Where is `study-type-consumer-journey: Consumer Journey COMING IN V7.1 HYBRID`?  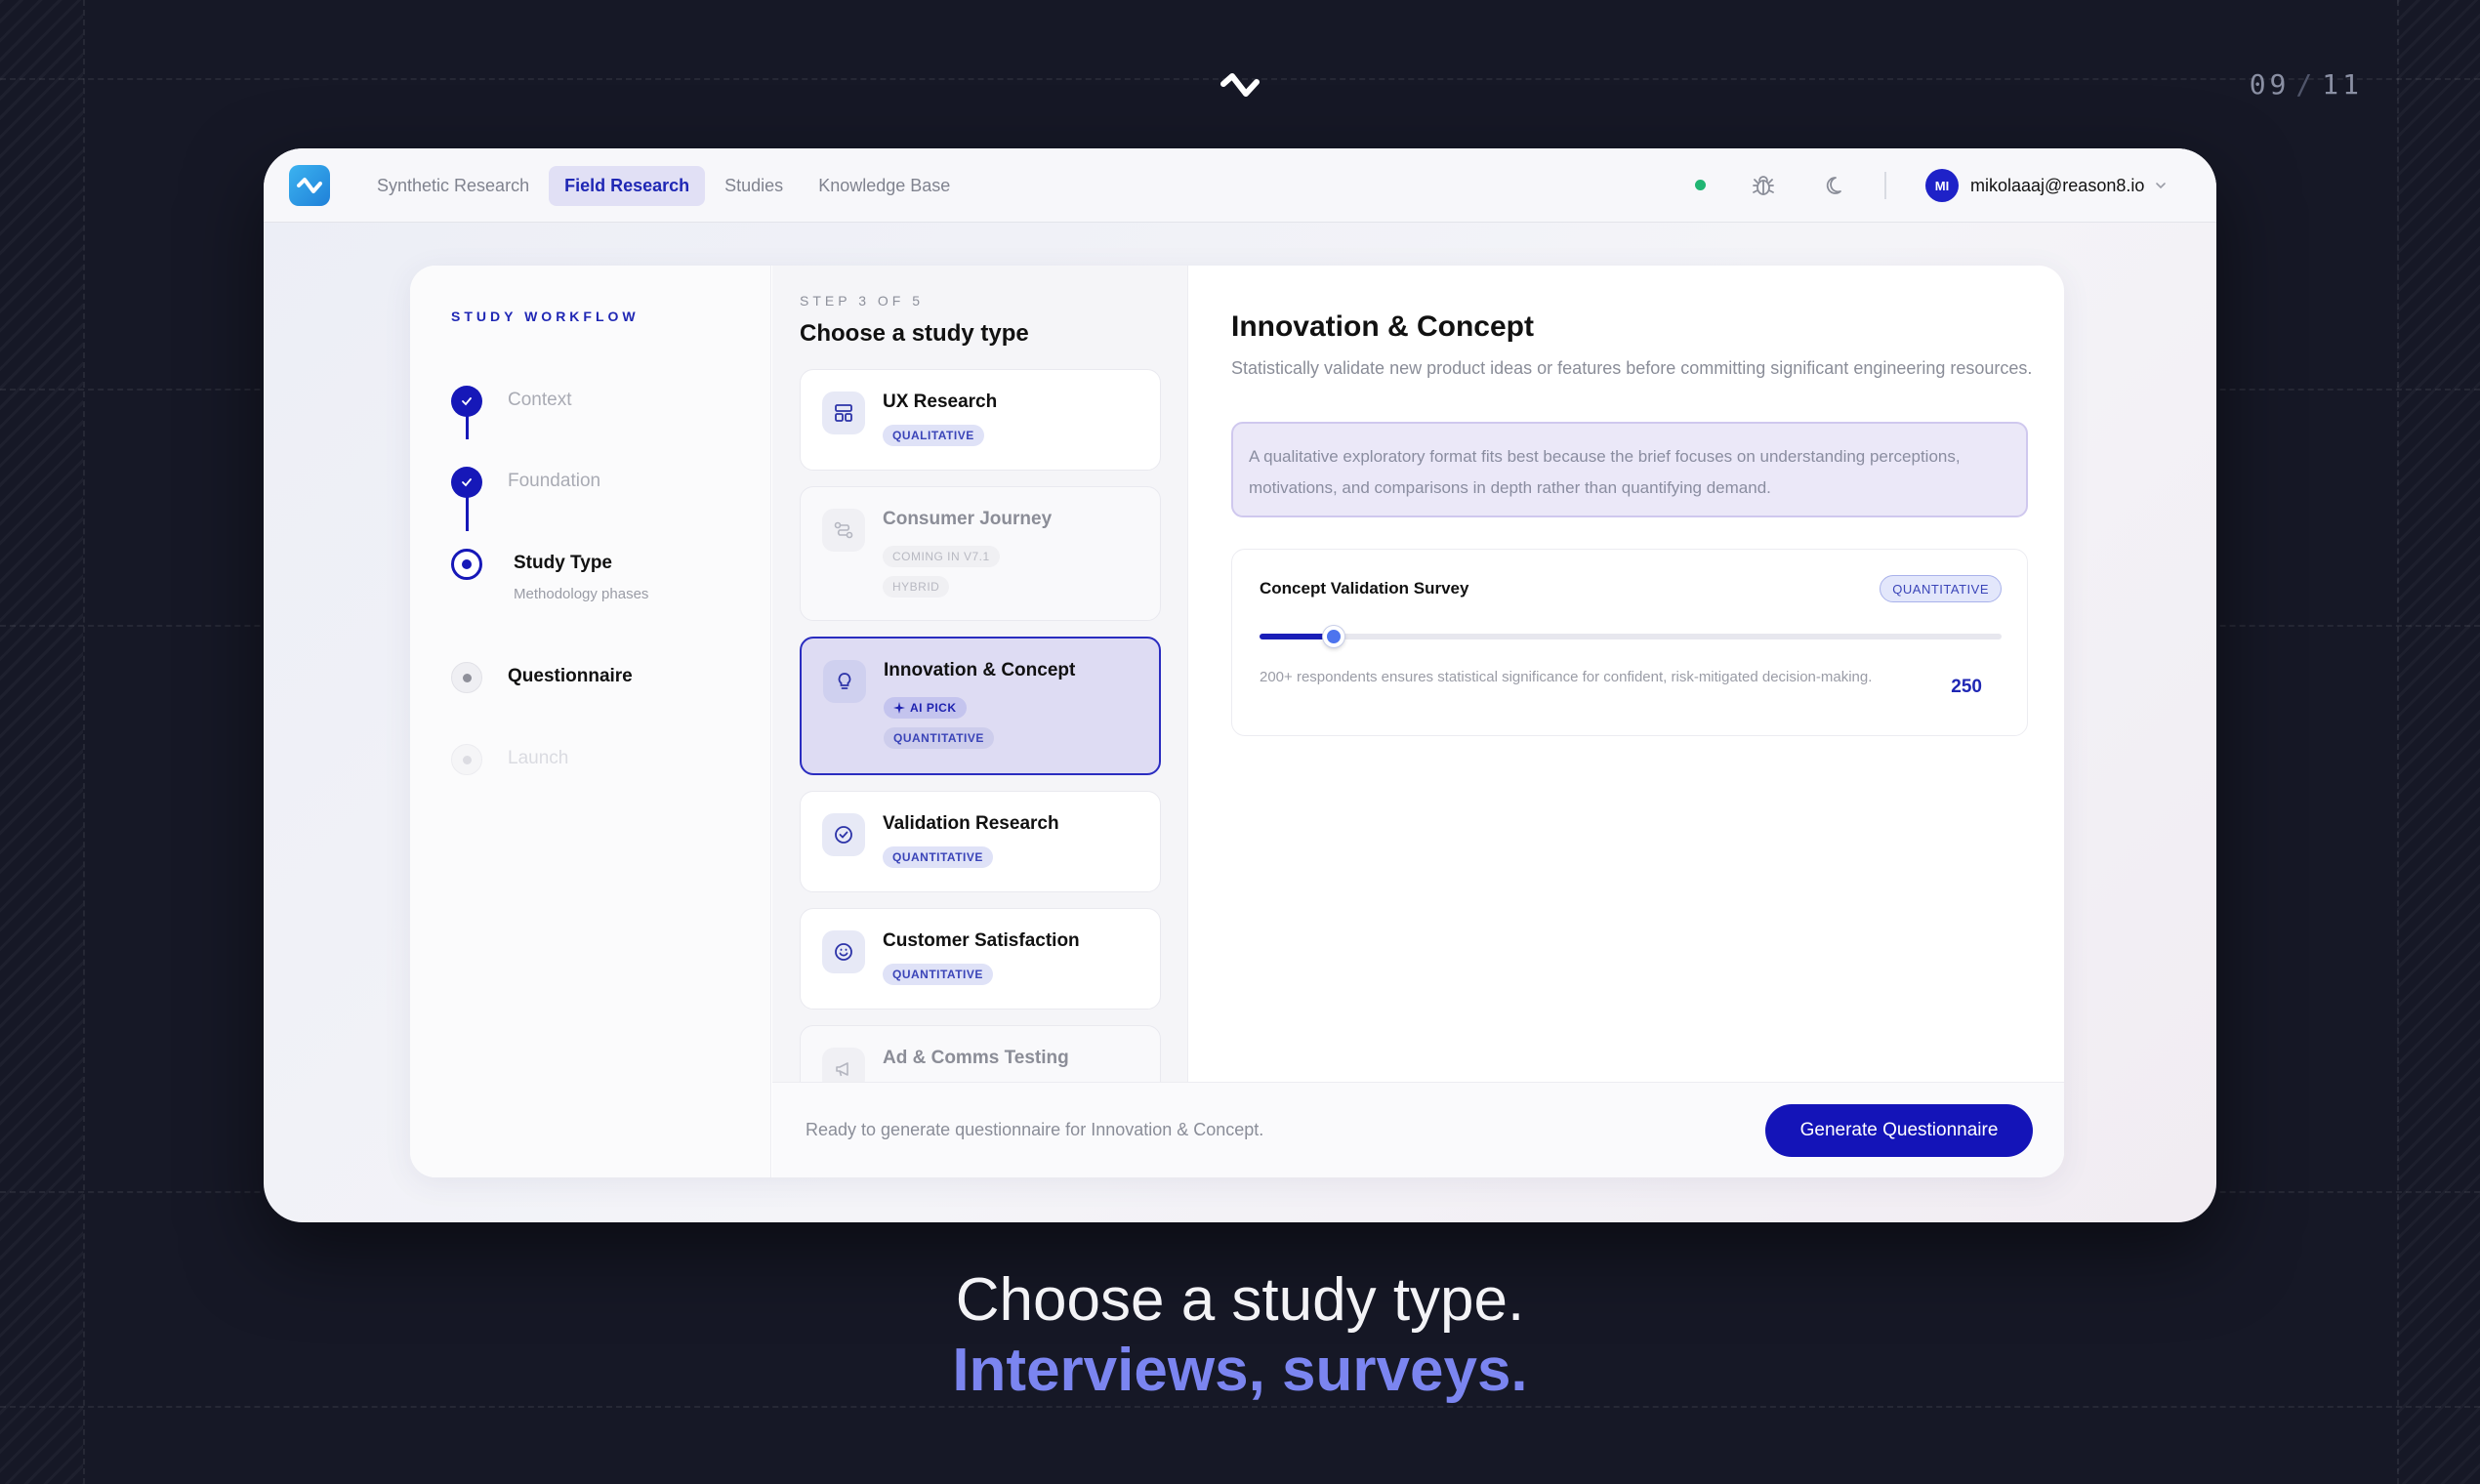 study-type-consumer-journey: Consumer Journey COMING IN V7.1 HYBRID is located at coordinates (981, 554).